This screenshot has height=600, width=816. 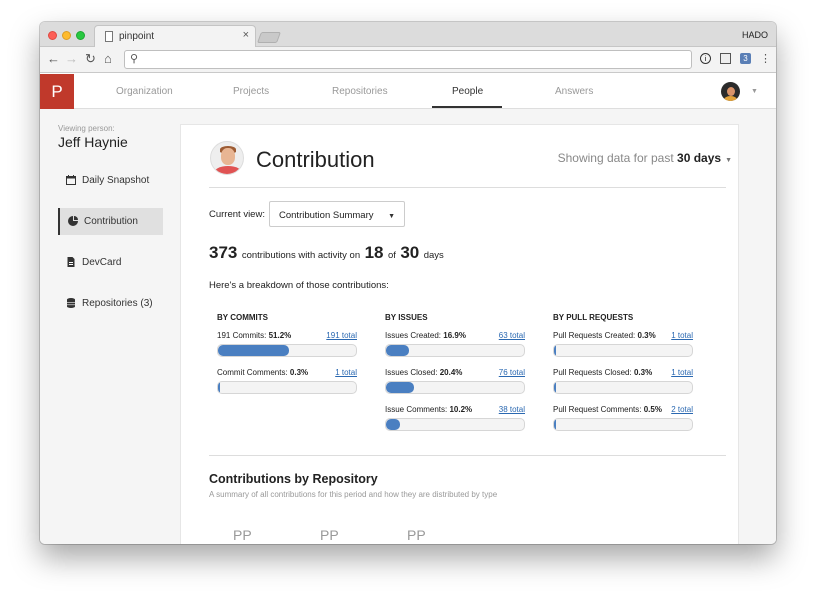 What do you see at coordinates (301, 255) in the screenshot?
I see `contribution-text: contributions with activity on` at bounding box center [301, 255].